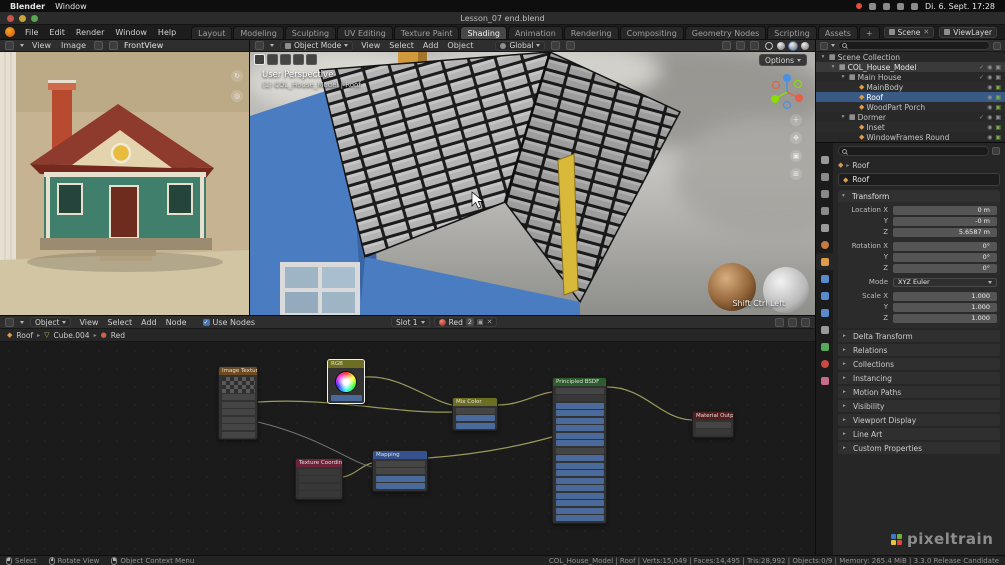 This screenshot has width=1005, height=565. What do you see at coordinates (914, 45) in the screenshot?
I see `outliner-search-input` at bounding box center [914, 45].